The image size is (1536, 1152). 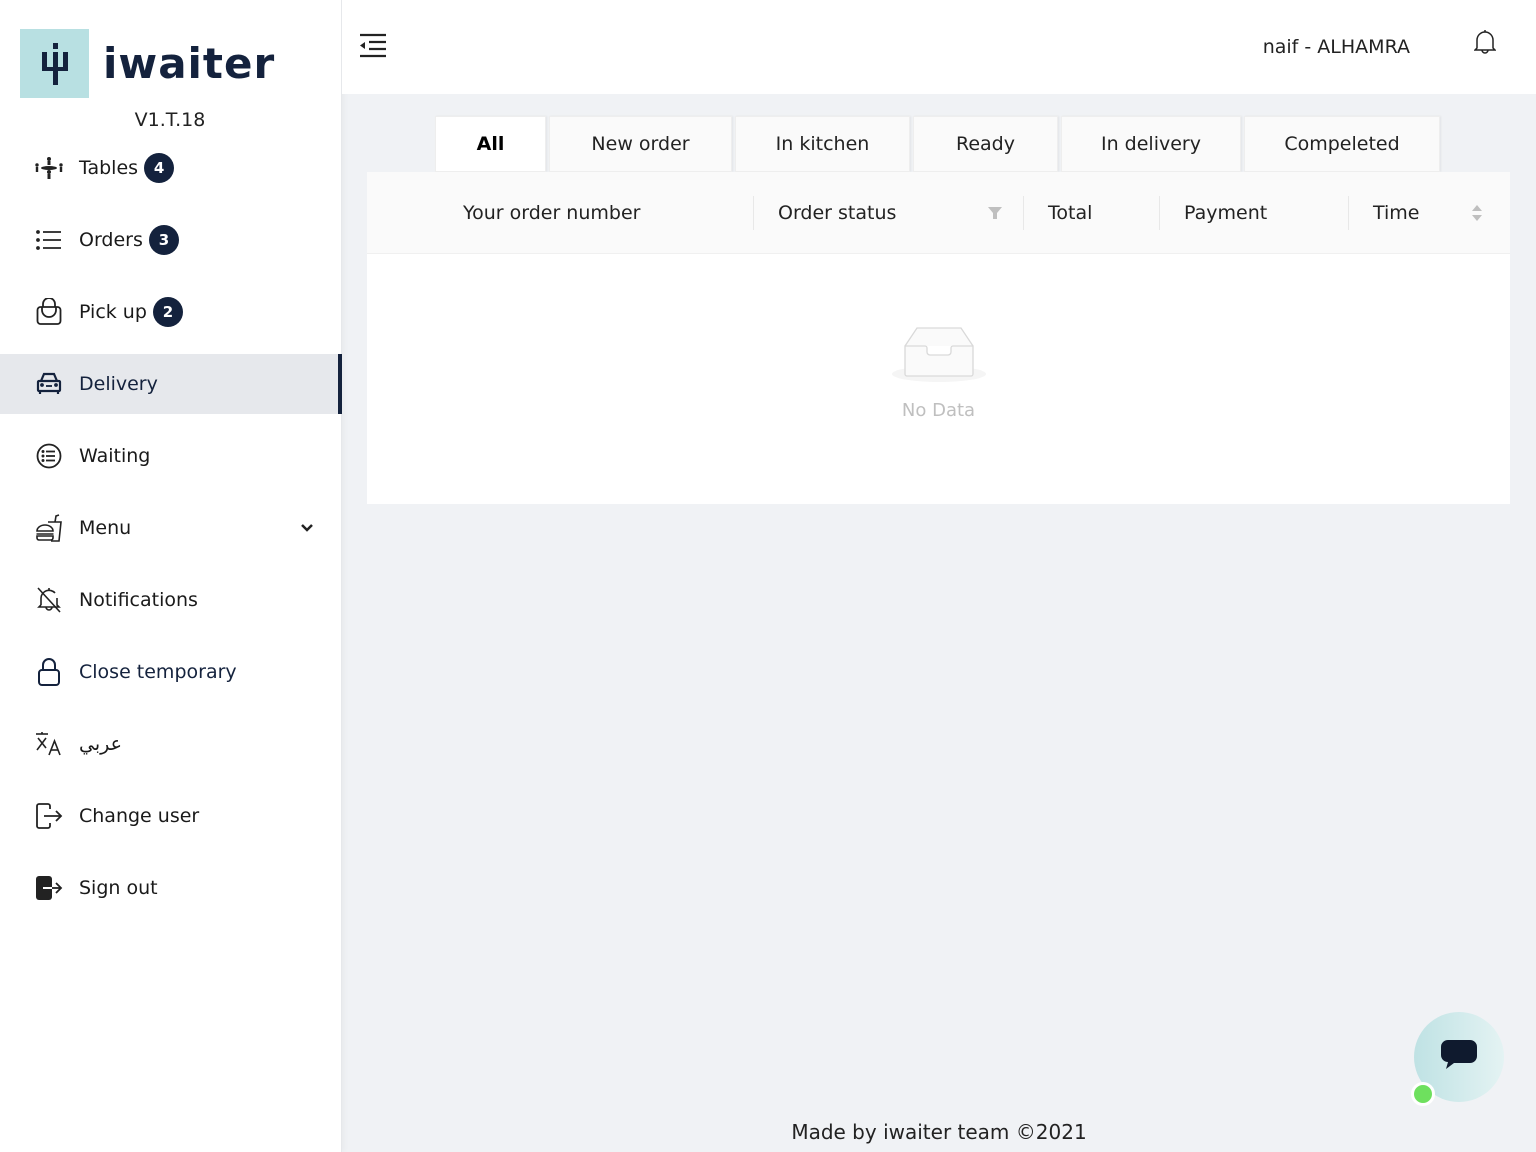 What do you see at coordinates (49, 816) in the screenshot?
I see `logout-outline-icon` at bounding box center [49, 816].